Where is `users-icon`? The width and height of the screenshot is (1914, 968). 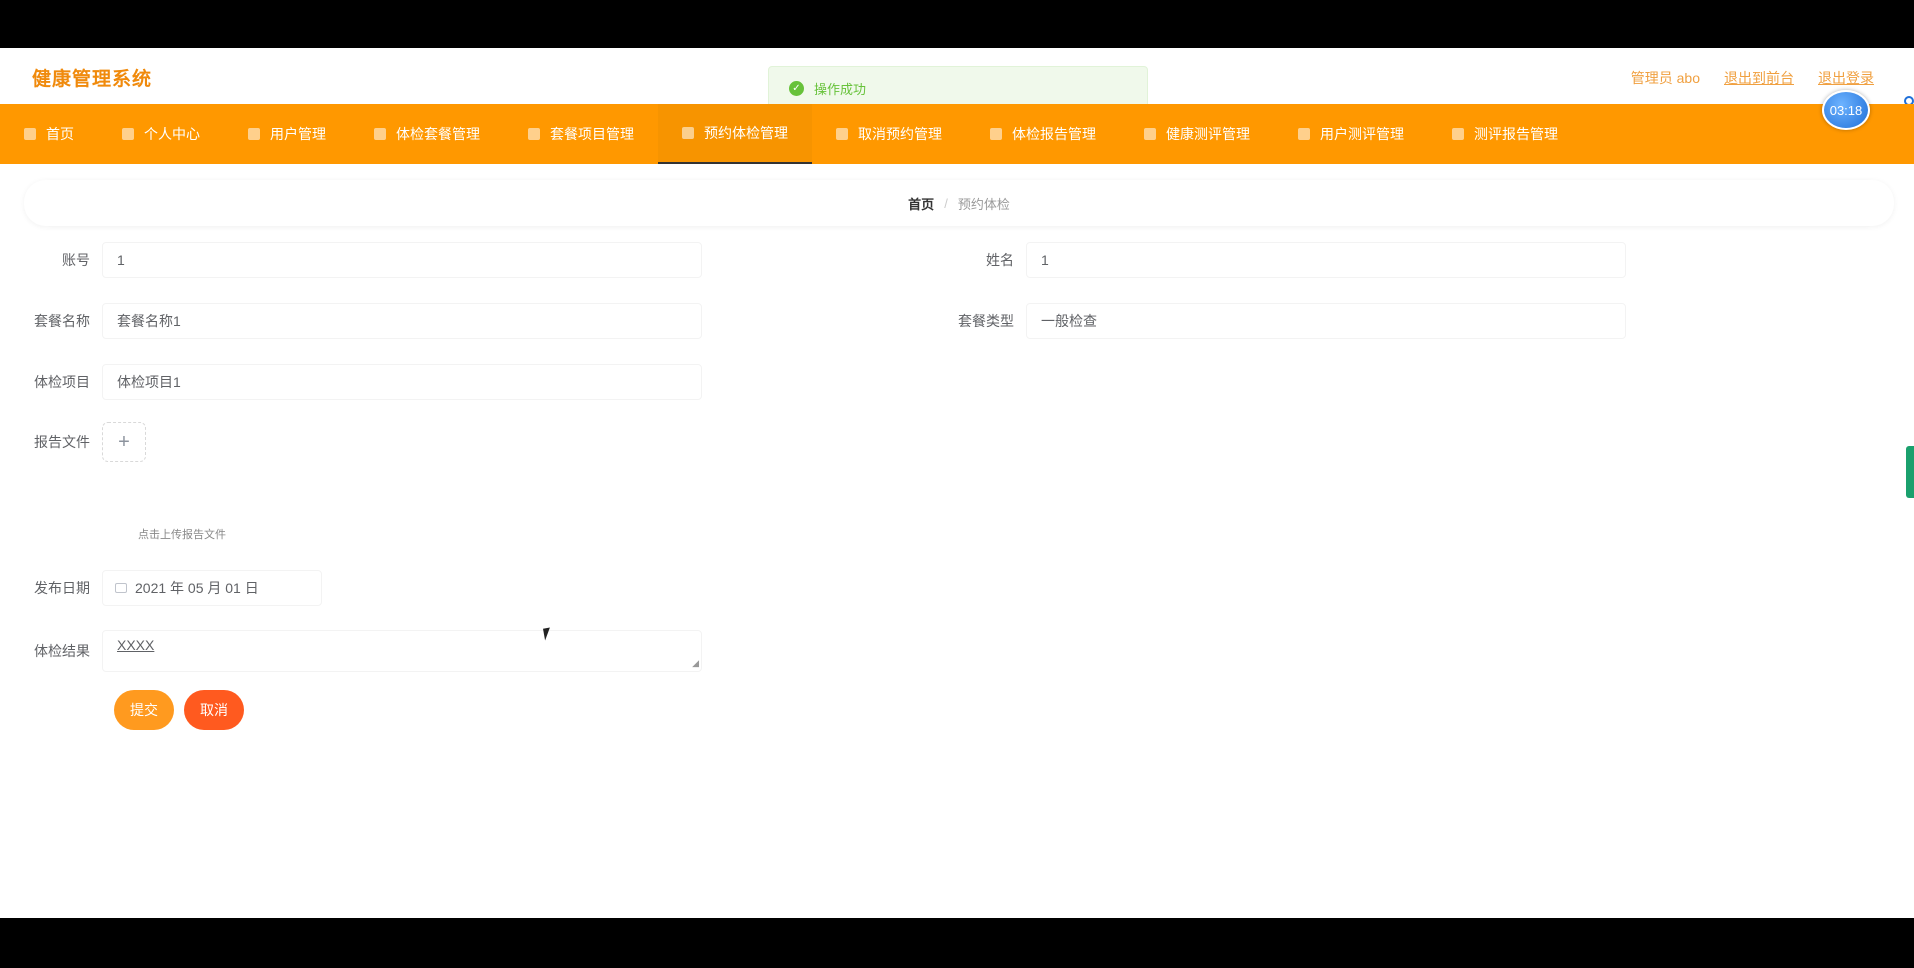
users-icon is located at coordinates (254, 134).